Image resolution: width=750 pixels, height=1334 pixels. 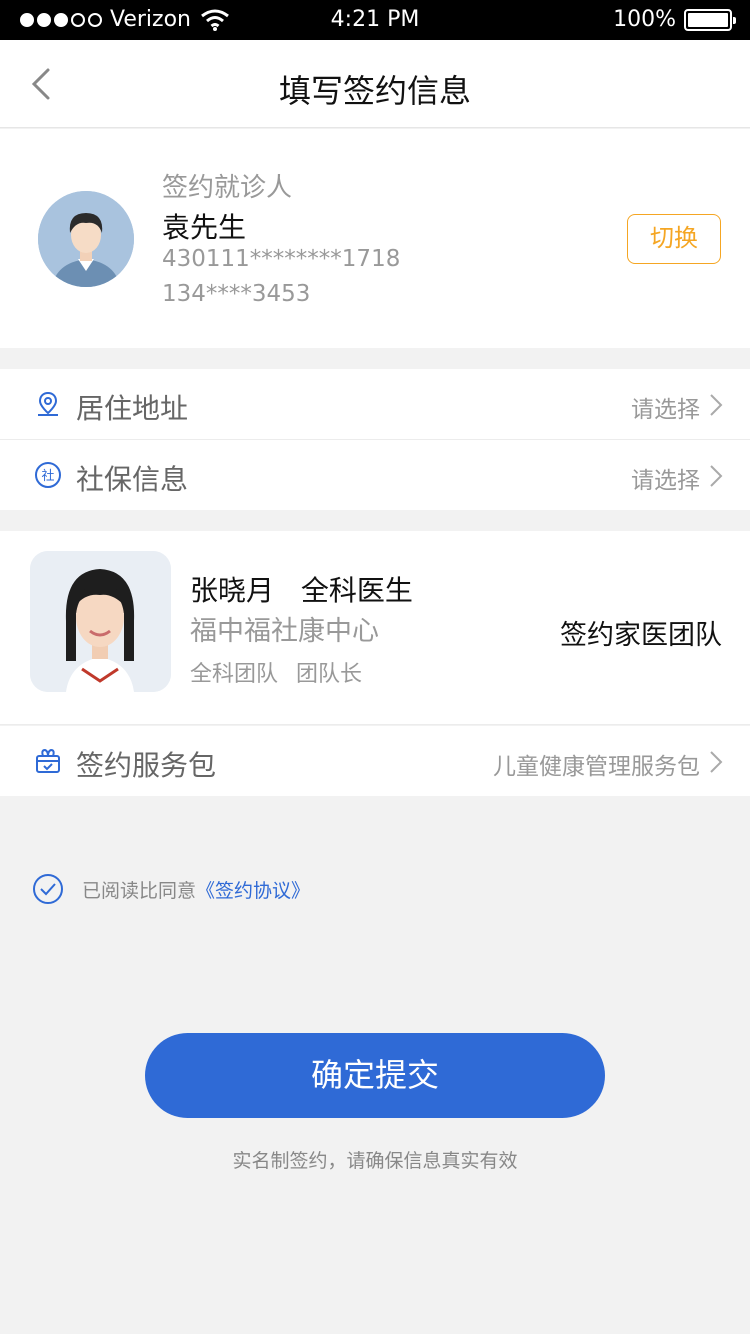 What do you see at coordinates (48, 403) in the screenshot?
I see `location-pin-icon` at bounding box center [48, 403].